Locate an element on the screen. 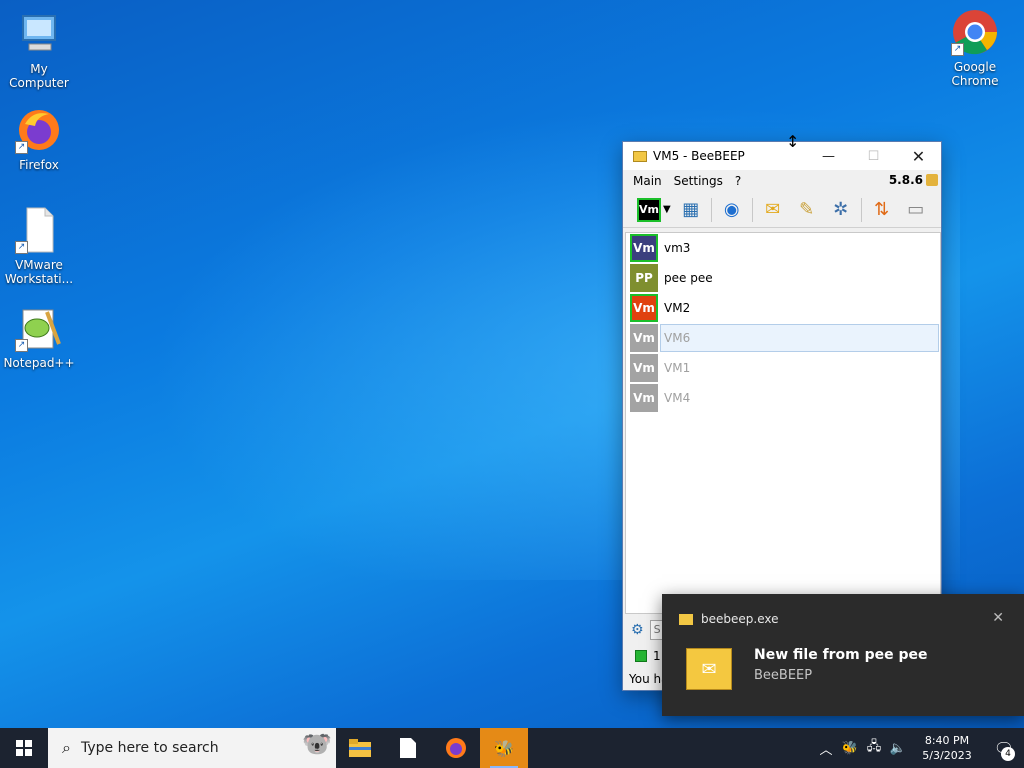 The image size is (1024, 768). toast-title: New file from pee pee is located at coordinates (841, 655).